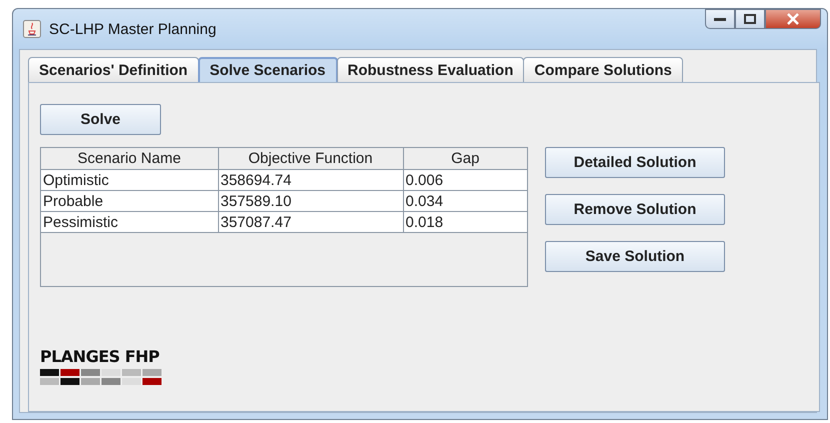  Describe the element at coordinates (129, 222) in the screenshot. I see `table-cell: Pessimistic` at that location.